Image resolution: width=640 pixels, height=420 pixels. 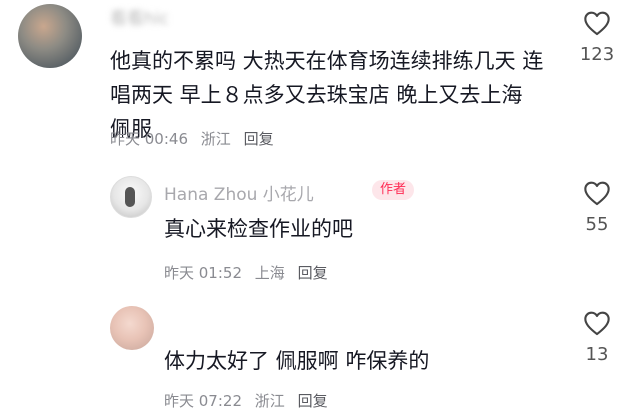 I want to click on like-count: 13, so click(x=597, y=354).